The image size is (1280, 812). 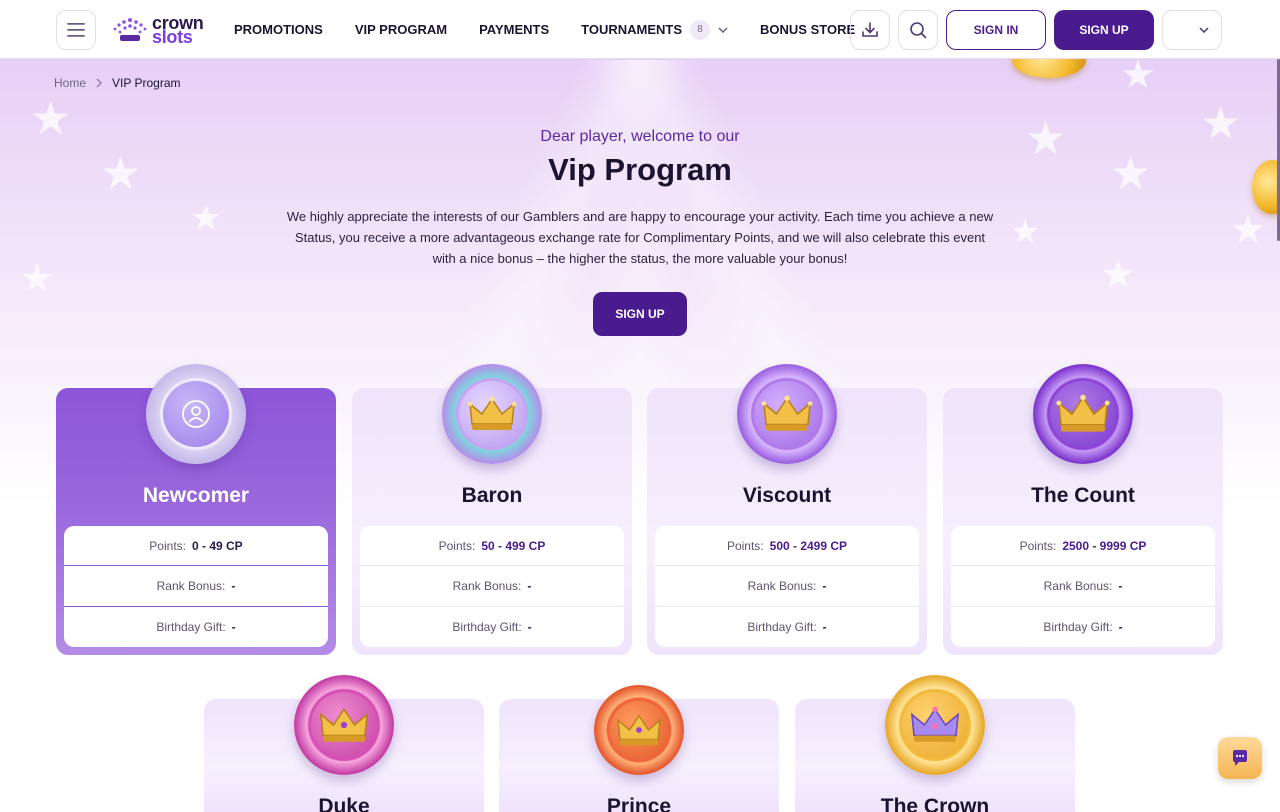 I want to click on nav-tournaments: TOURNAMENTS 8, so click(x=654, y=29).